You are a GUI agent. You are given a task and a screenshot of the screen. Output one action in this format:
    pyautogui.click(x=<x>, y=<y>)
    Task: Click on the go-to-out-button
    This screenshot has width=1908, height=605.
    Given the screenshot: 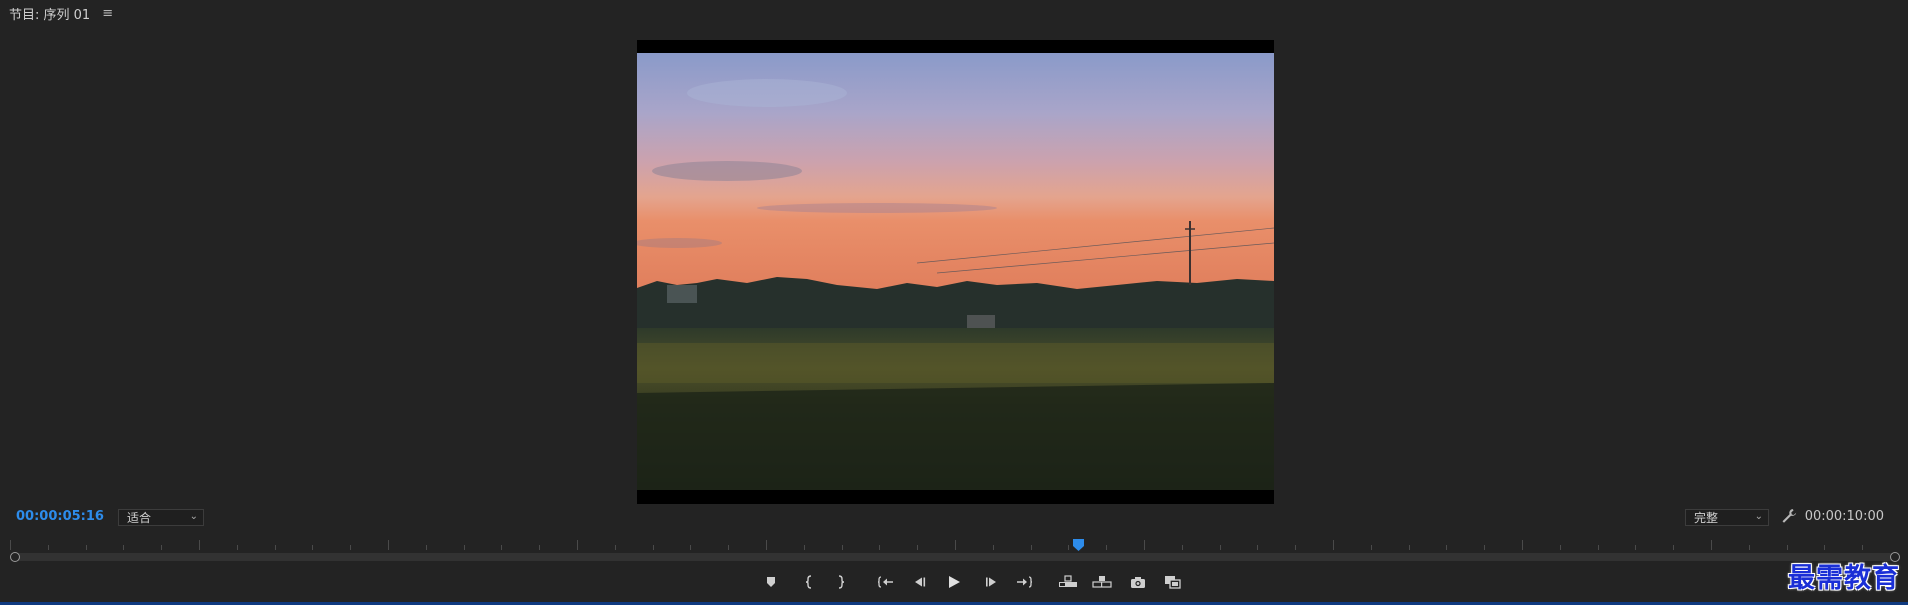 What is the action you would take?
    pyautogui.click(x=1024, y=582)
    